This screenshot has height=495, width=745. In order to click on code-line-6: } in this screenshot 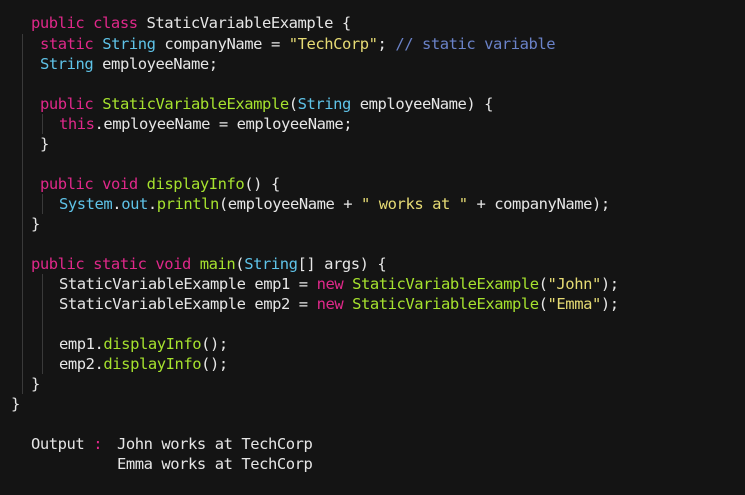, I will do `click(44, 144)`.